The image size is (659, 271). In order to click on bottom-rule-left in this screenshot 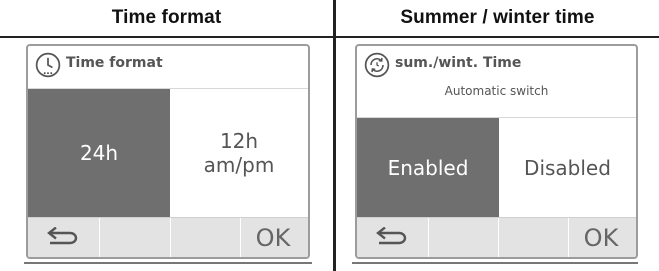, I will do `click(168, 263)`.